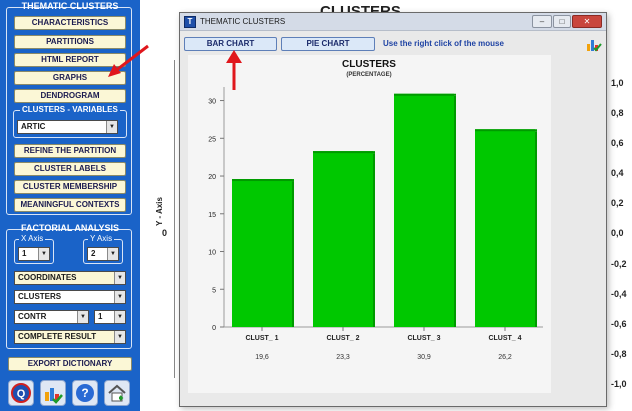 This screenshot has width=632, height=411. I want to click on x-tick-label: CLUST_ 4, so click(504, 338).